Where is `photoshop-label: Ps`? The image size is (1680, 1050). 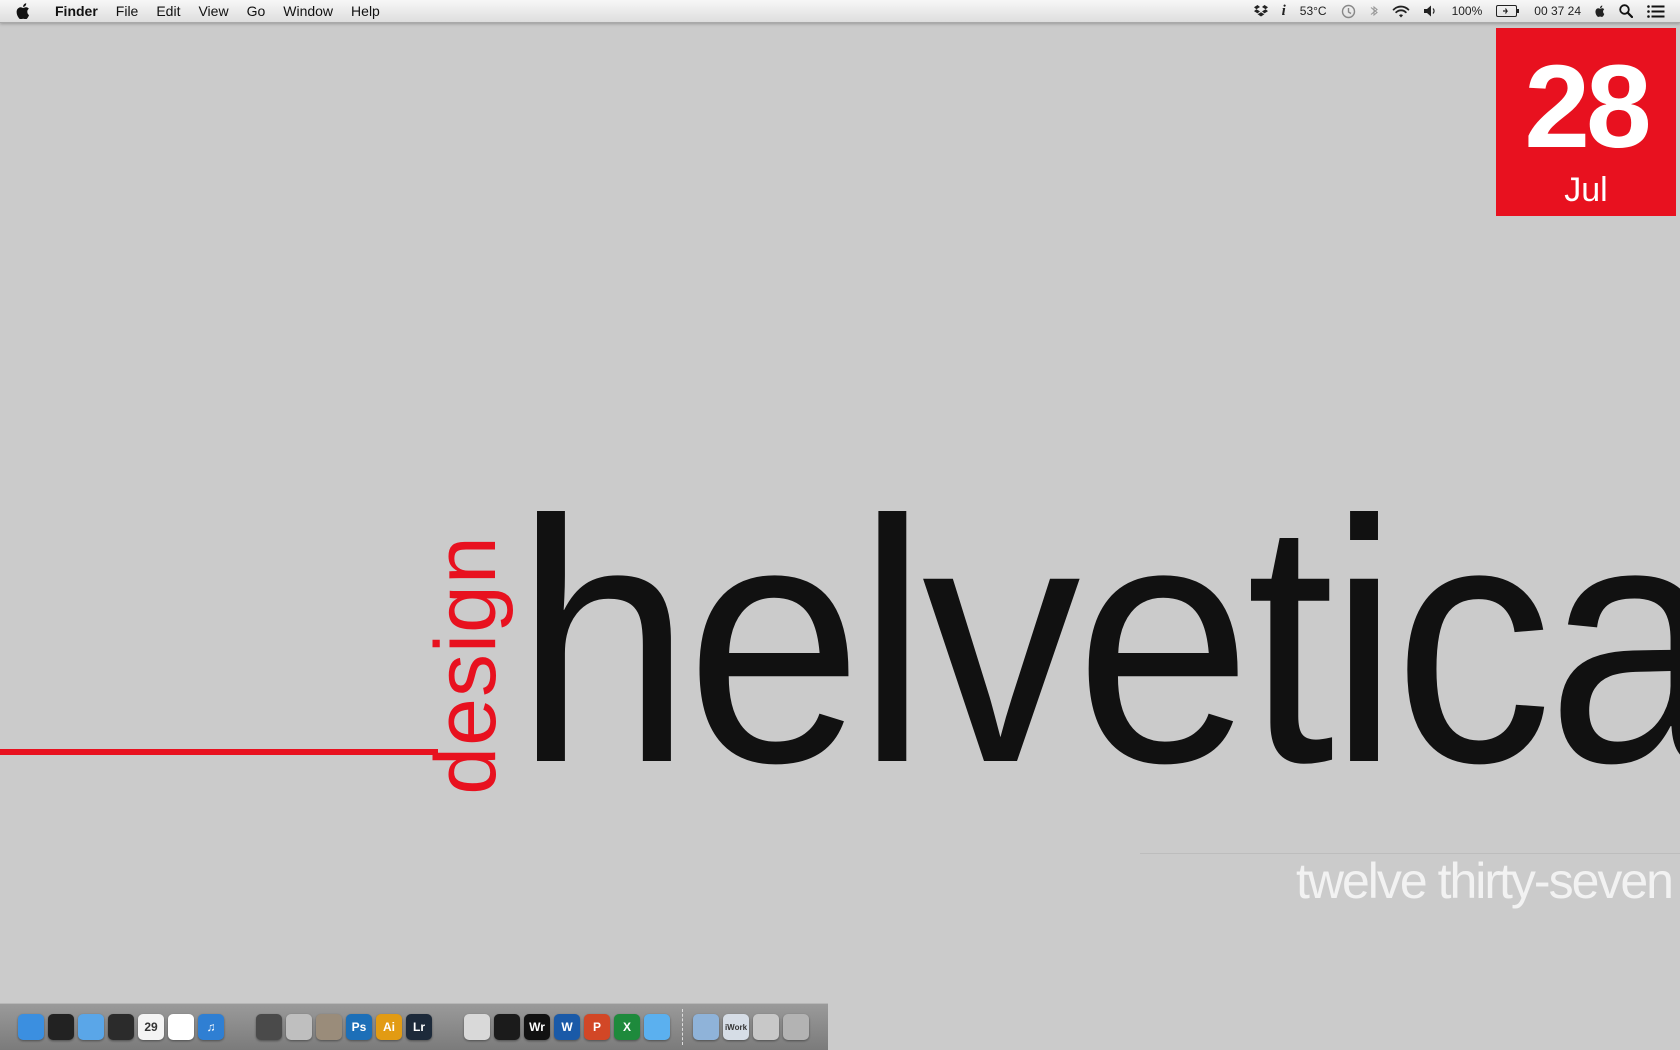
photoshop-label: Ps is located at coordinates (359, 1027).